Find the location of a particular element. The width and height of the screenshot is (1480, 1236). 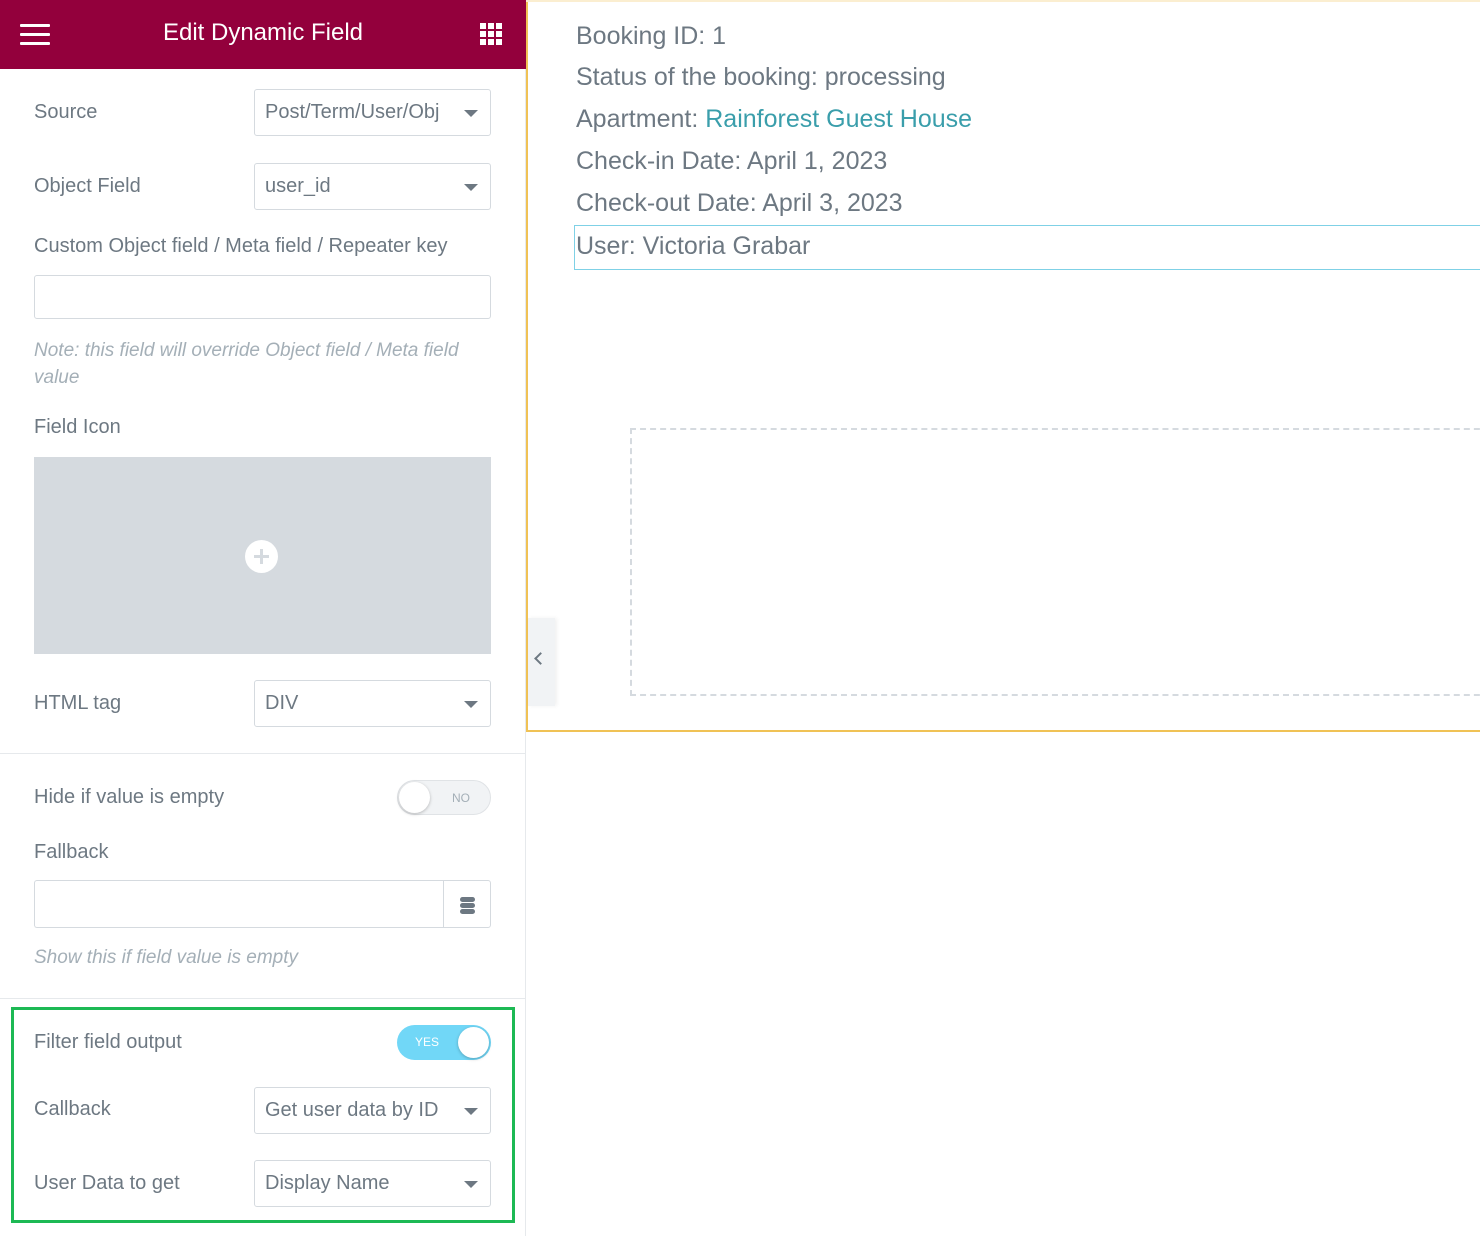

object-field-select-value: user_id is located at coordinates (298, 186).